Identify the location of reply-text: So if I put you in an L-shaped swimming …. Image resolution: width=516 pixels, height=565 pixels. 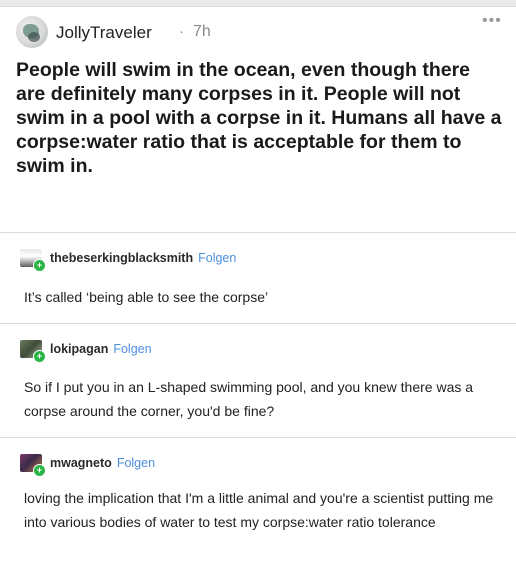
(249, 399).